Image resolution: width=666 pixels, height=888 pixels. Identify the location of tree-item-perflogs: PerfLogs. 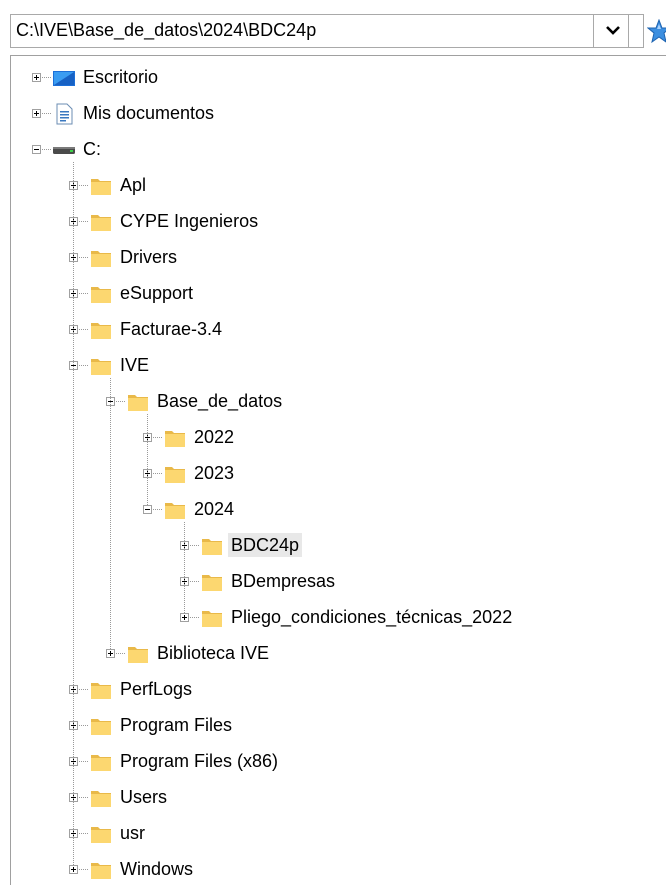
(338, 690).